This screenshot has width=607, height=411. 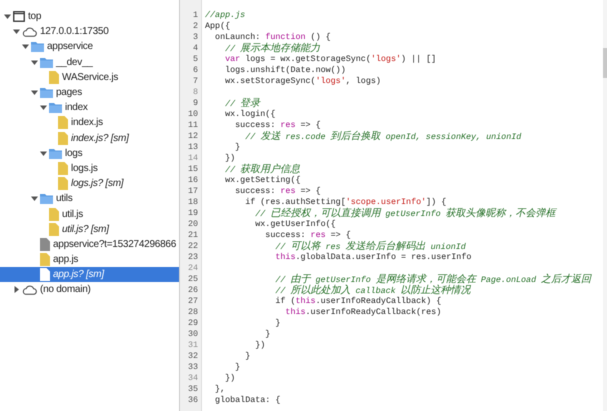 I want to click on tree-item: (no domain), so click(x=89, y=290).